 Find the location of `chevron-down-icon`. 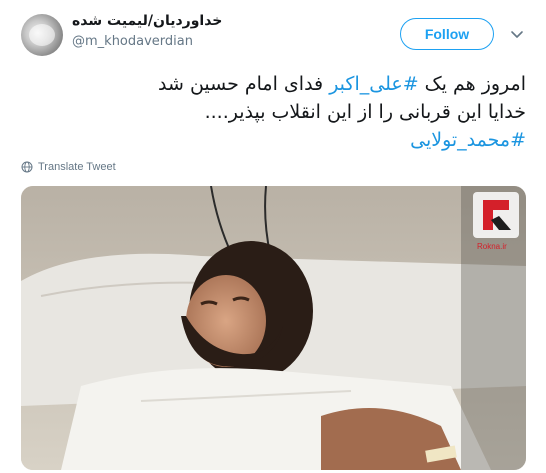

chevron-down-icon is located at coordinates (517, 34).